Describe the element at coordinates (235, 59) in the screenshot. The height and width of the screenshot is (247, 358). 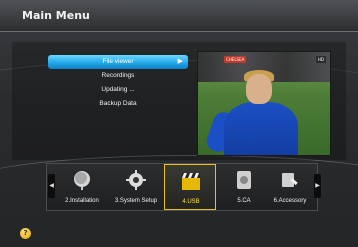
I see `score-badge: CHELSEA` at that location.